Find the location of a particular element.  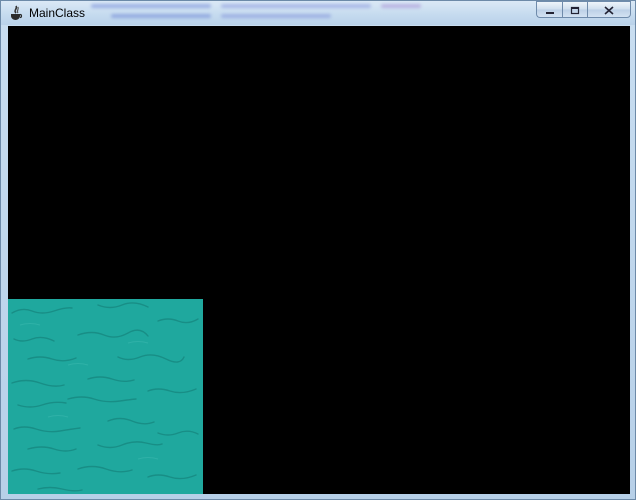

close-icon is located at coordinates (609, 9).